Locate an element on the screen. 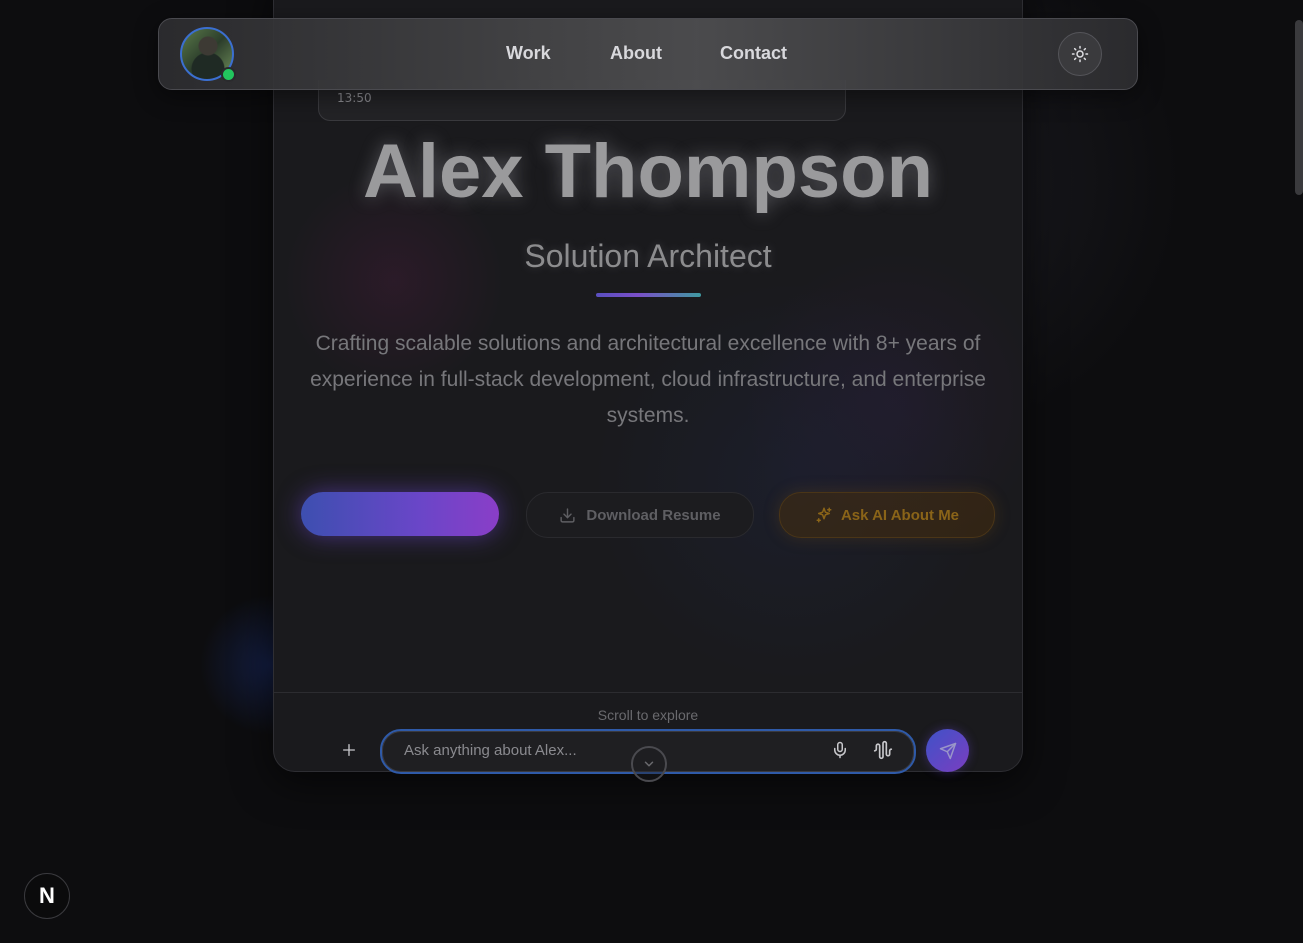  ask-ai-button: Ask AI About Me is located at coordinates (887, 515).